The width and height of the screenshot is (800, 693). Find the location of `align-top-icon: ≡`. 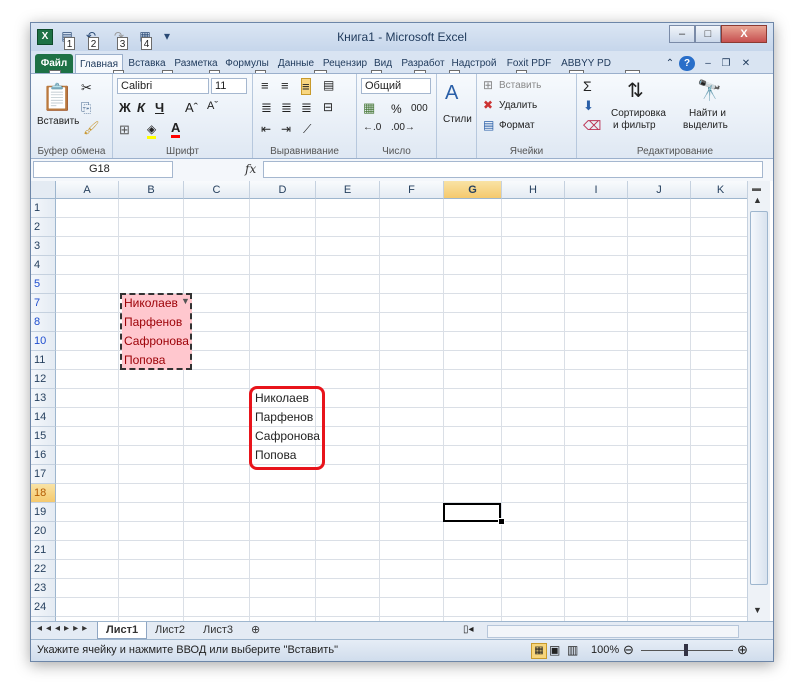

align-top-icon: ≡ is located at coordinates (265, 85).